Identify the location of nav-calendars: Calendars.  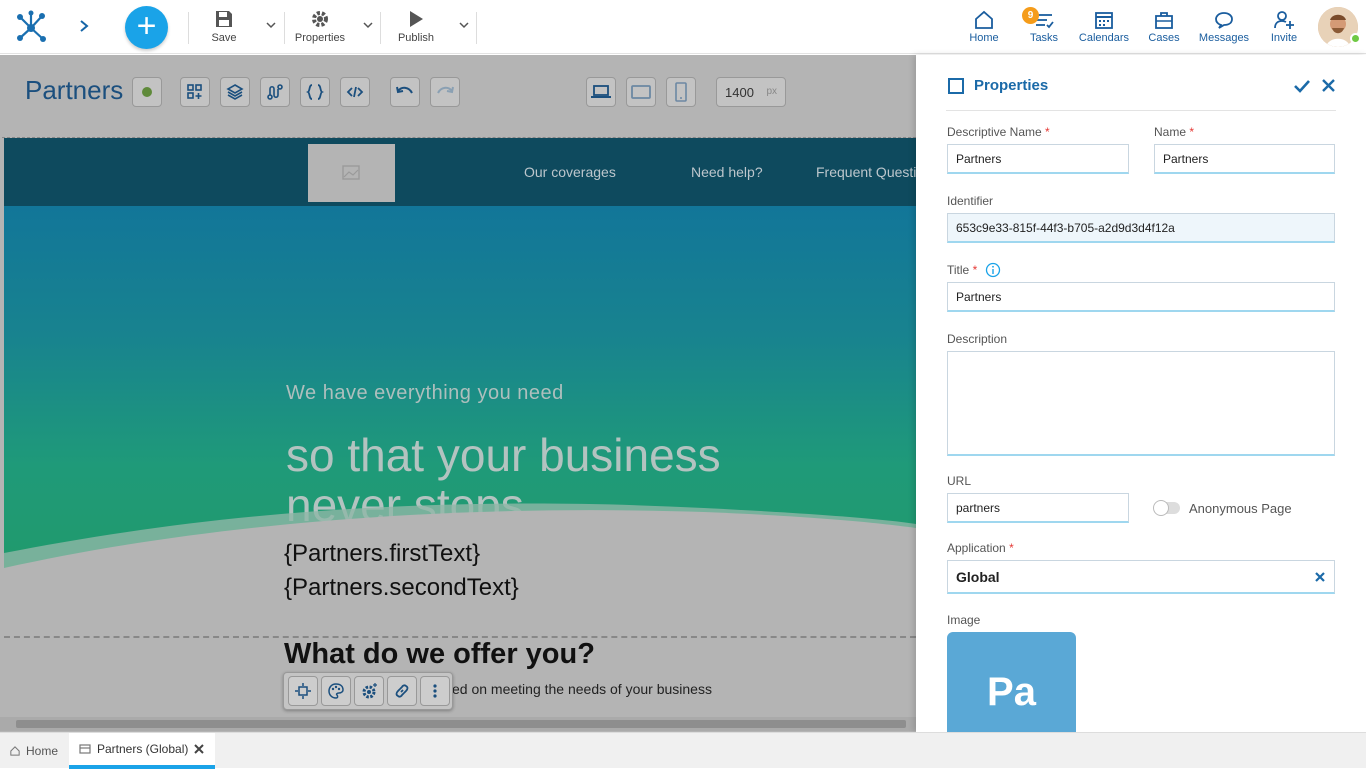
(1104, 26).